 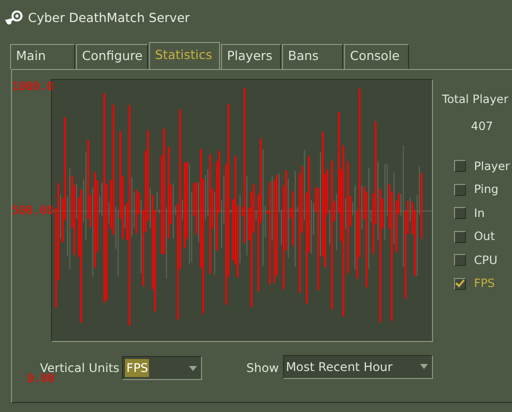 I want to click on series-label: In, so click(x=479, y=213).